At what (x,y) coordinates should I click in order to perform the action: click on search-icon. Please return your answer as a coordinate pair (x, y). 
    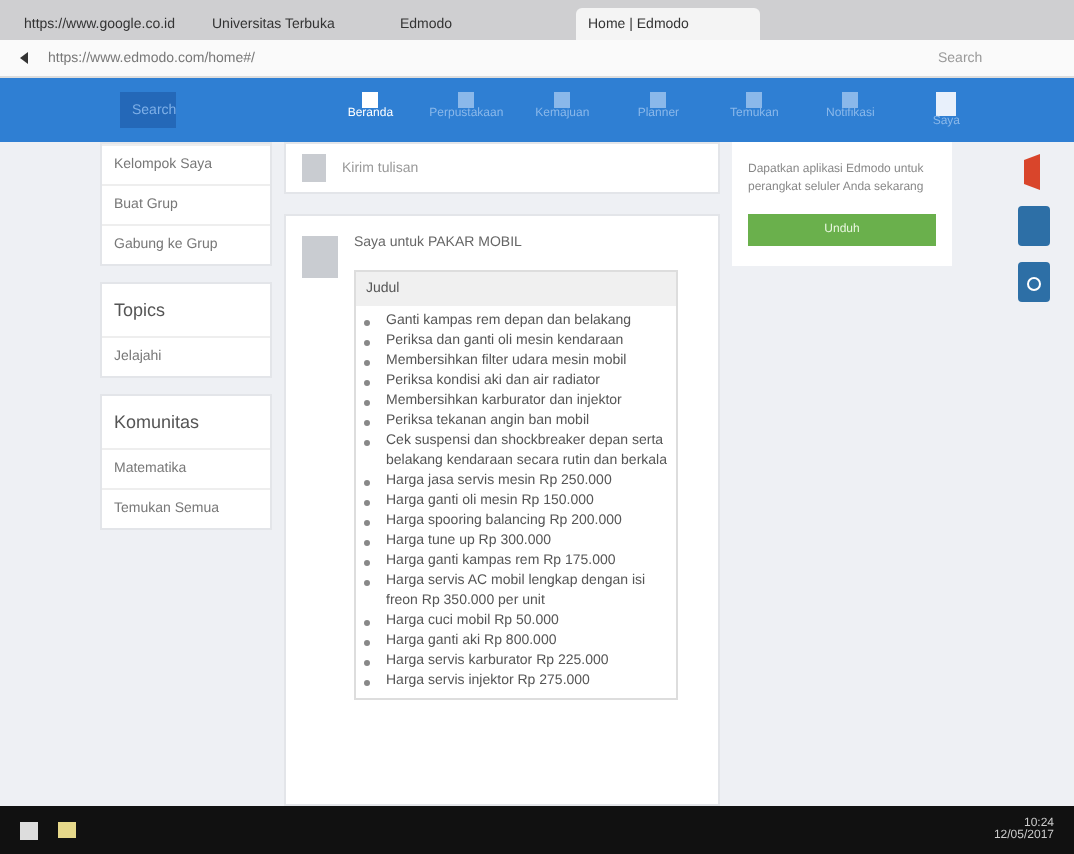
    Looking at the image, I should click on (1034, 282).